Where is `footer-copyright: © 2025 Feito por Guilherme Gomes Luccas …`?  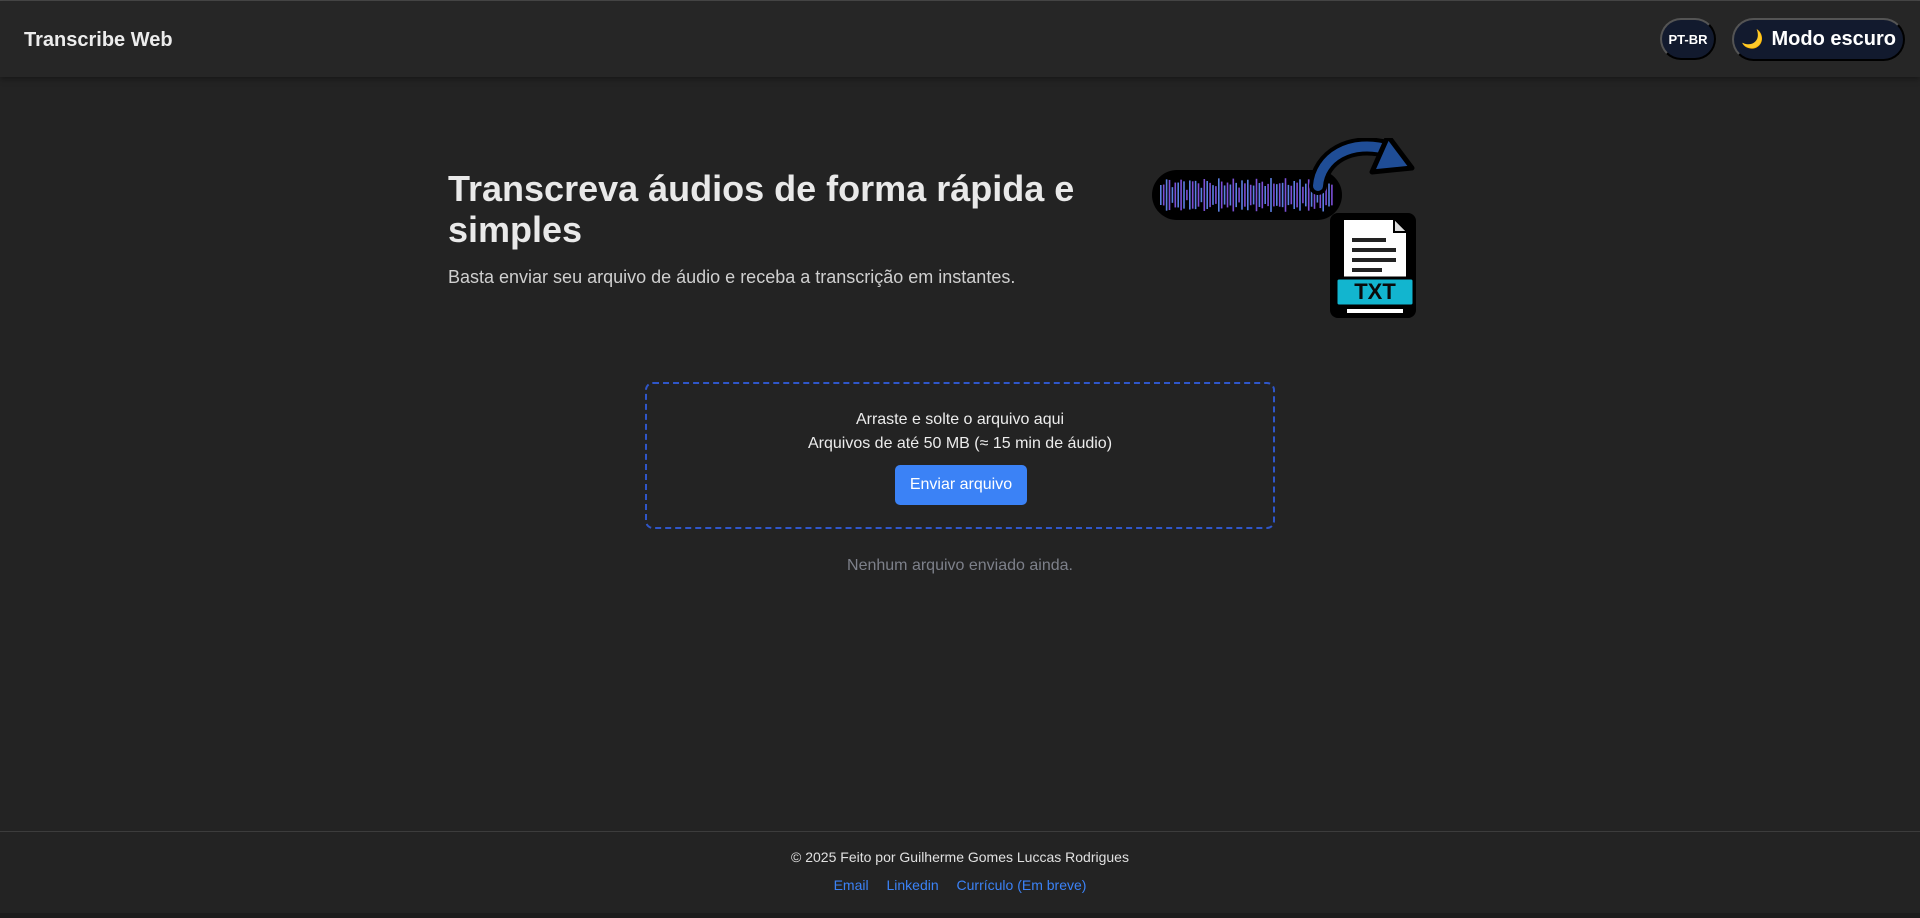
footer-copyright: © 2025 Feito por Guilherme Gomes Luccas … is located at coordinates (960, 857).